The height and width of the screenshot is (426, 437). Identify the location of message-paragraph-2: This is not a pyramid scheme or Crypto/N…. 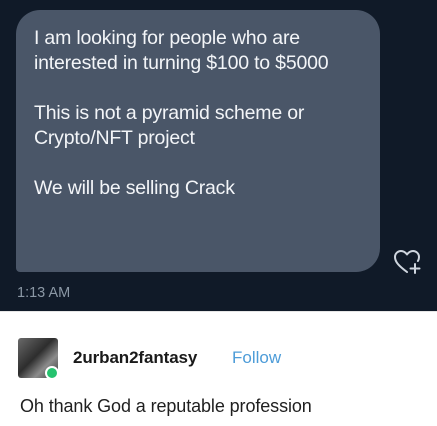
(169, 125).